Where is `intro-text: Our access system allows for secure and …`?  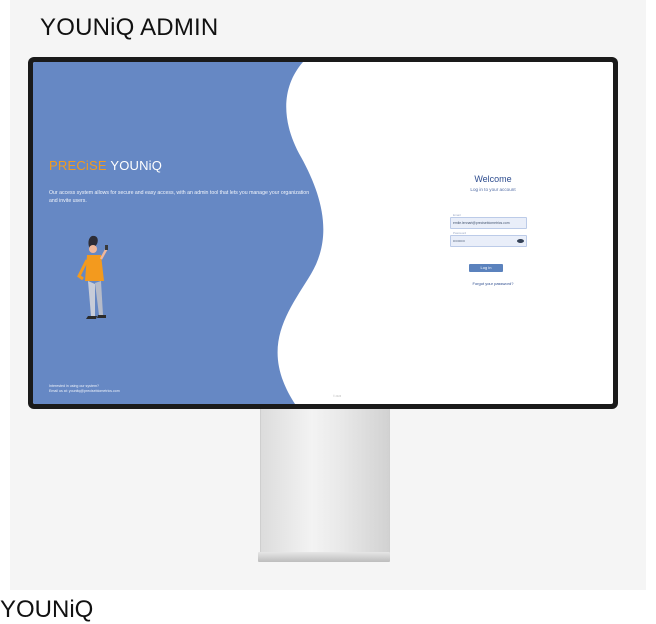 intro-text: Our access system allows for secure and … is located at coordinates (179, 197).